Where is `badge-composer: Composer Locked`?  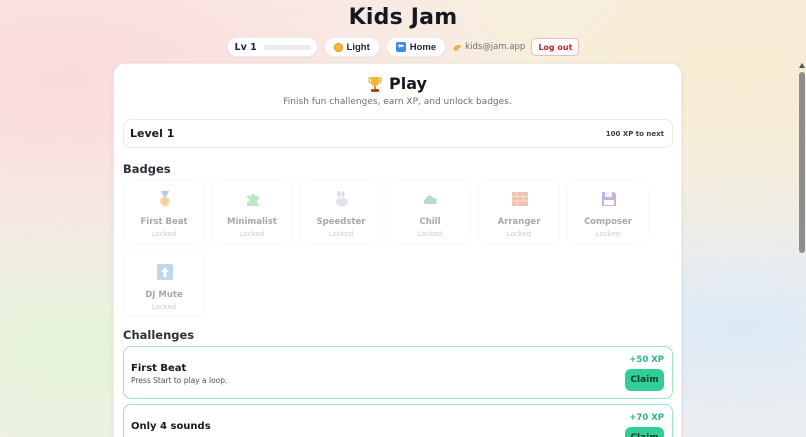
badge-composer: Composer Locked is located at coordinates (608, 212).